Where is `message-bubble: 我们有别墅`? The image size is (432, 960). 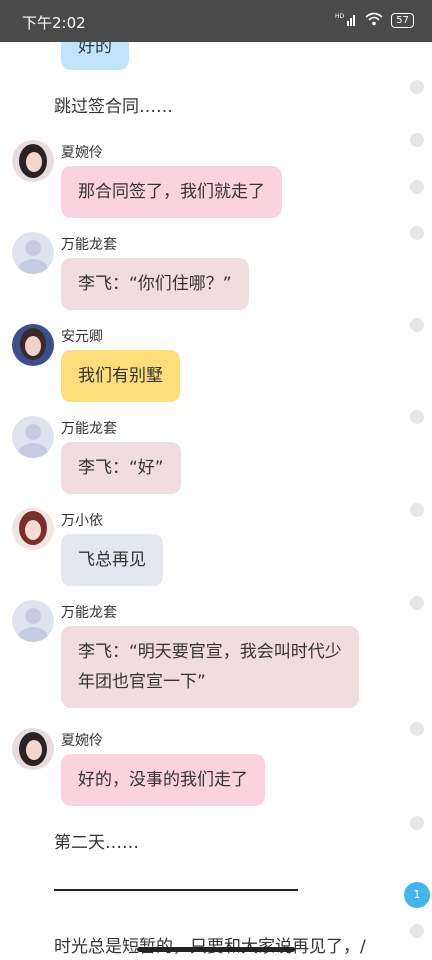
message-bubble: 我们有别墅 is located at coordinates (120, 376).